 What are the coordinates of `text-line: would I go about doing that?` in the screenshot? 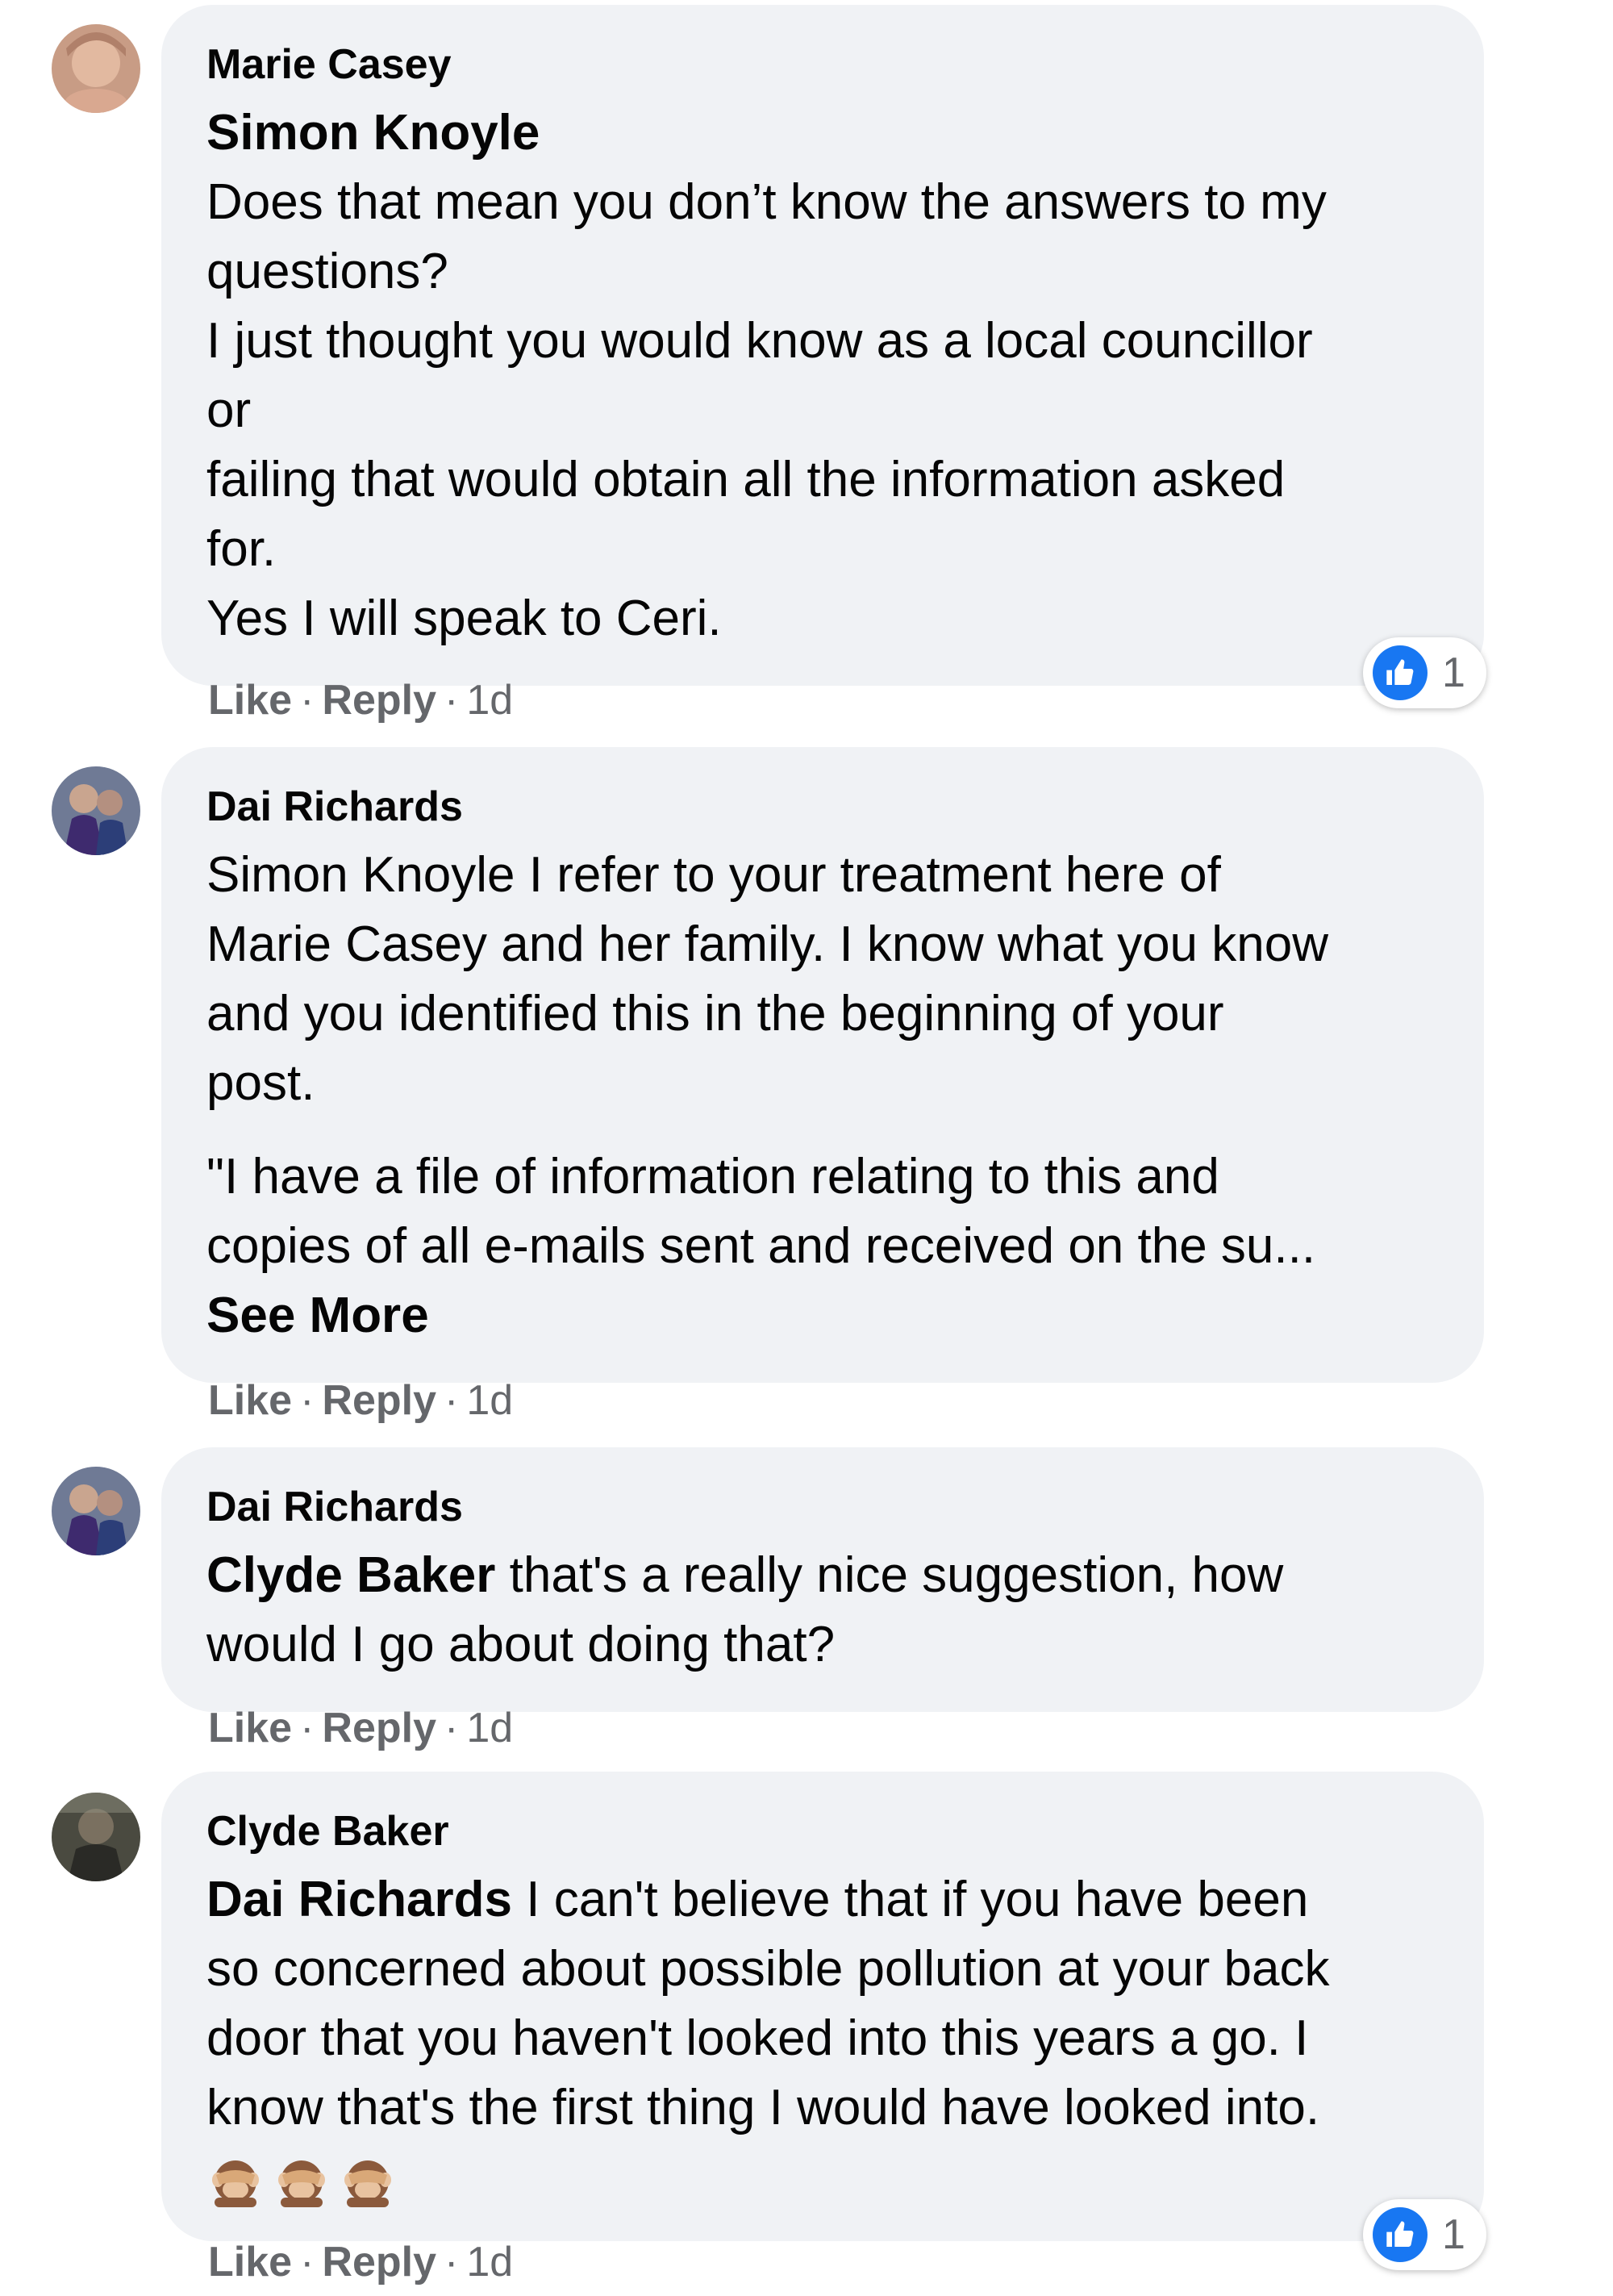 It's located at (521, 1644).